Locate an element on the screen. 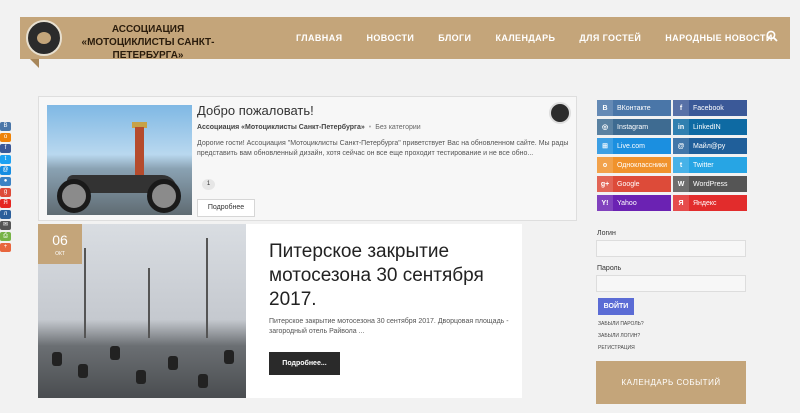 The image size is (800, 413). windows-icon: ⊞ is located at coordinates (605, 146).